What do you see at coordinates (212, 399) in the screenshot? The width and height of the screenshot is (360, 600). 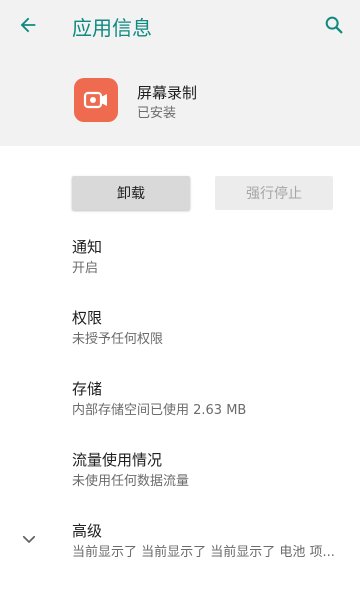 I see `setting-storage: 存储 内部存储空间已使用 2.63 MB` at bounding box center [212, 399].